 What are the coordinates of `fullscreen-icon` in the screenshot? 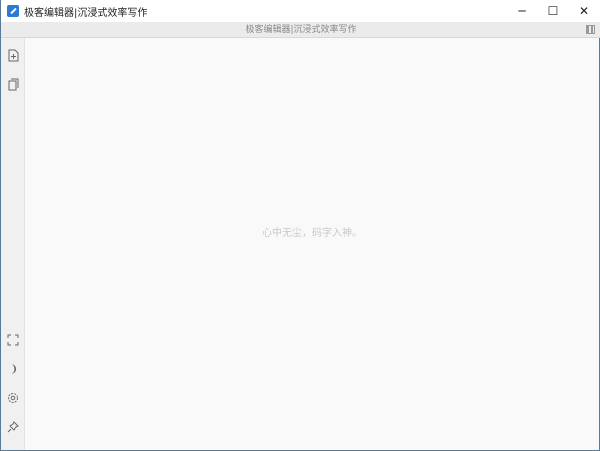 It's located at (13, 340).